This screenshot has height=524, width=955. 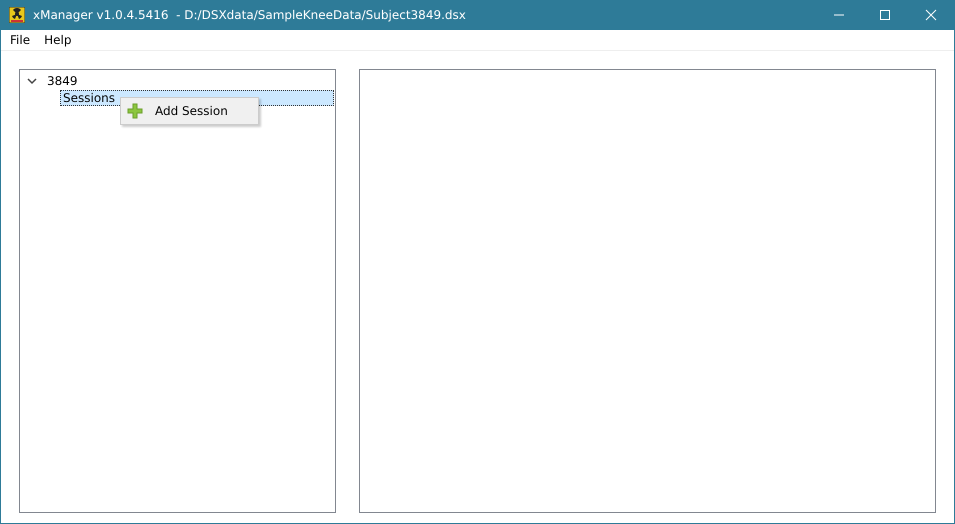 I want to click on maximize-icon, so click(x=885, y=15).